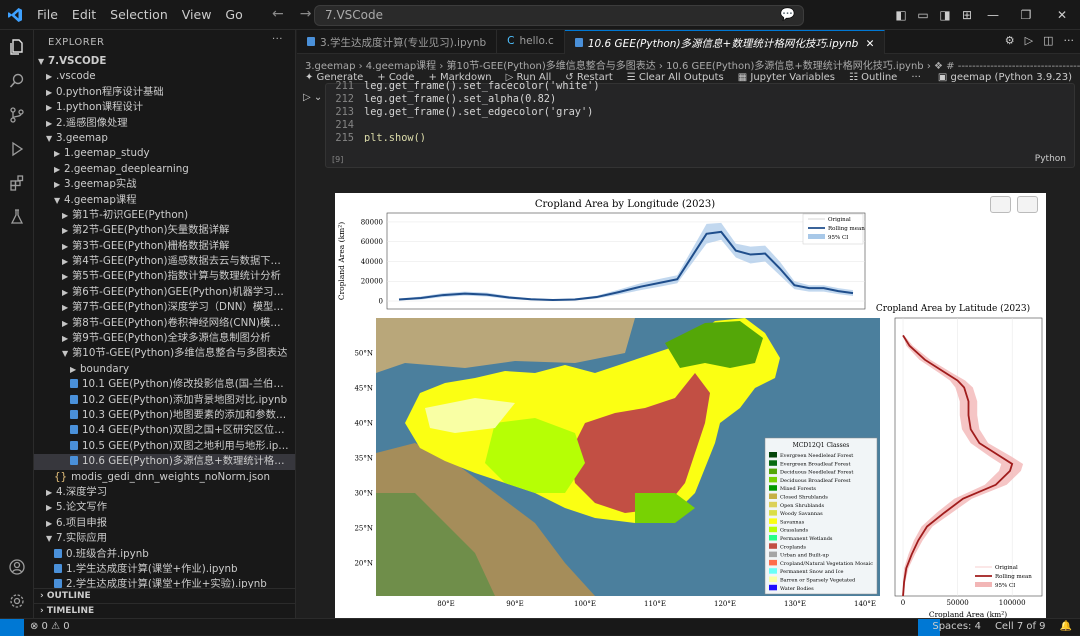 This screenshot has height=636, width=1080. Describe the element at coordinates (164, 538) in the screenshot. I see `tree-item: ▼ 7.实际应用` at that location.